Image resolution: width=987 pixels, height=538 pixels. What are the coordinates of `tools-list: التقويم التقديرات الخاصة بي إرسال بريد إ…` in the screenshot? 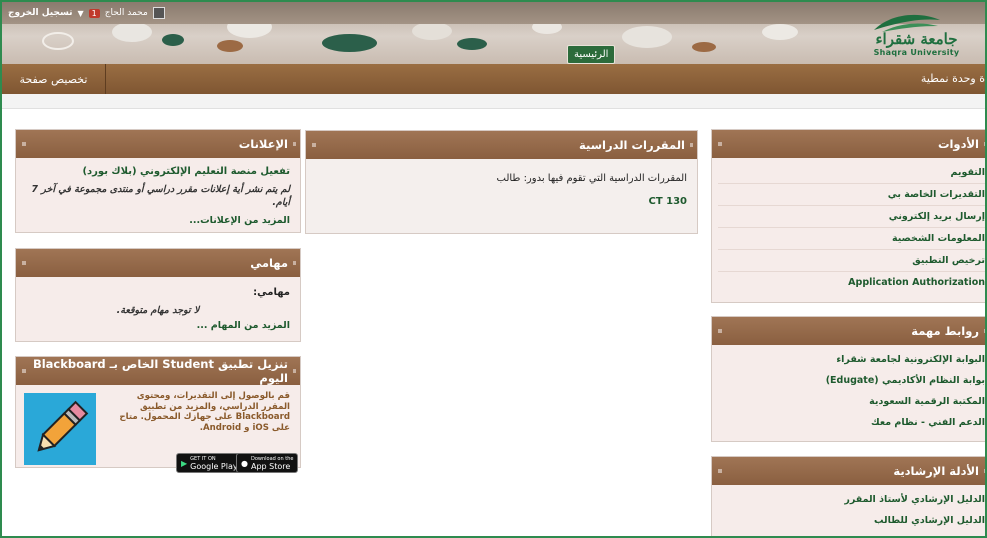 It's located at (848, 227).